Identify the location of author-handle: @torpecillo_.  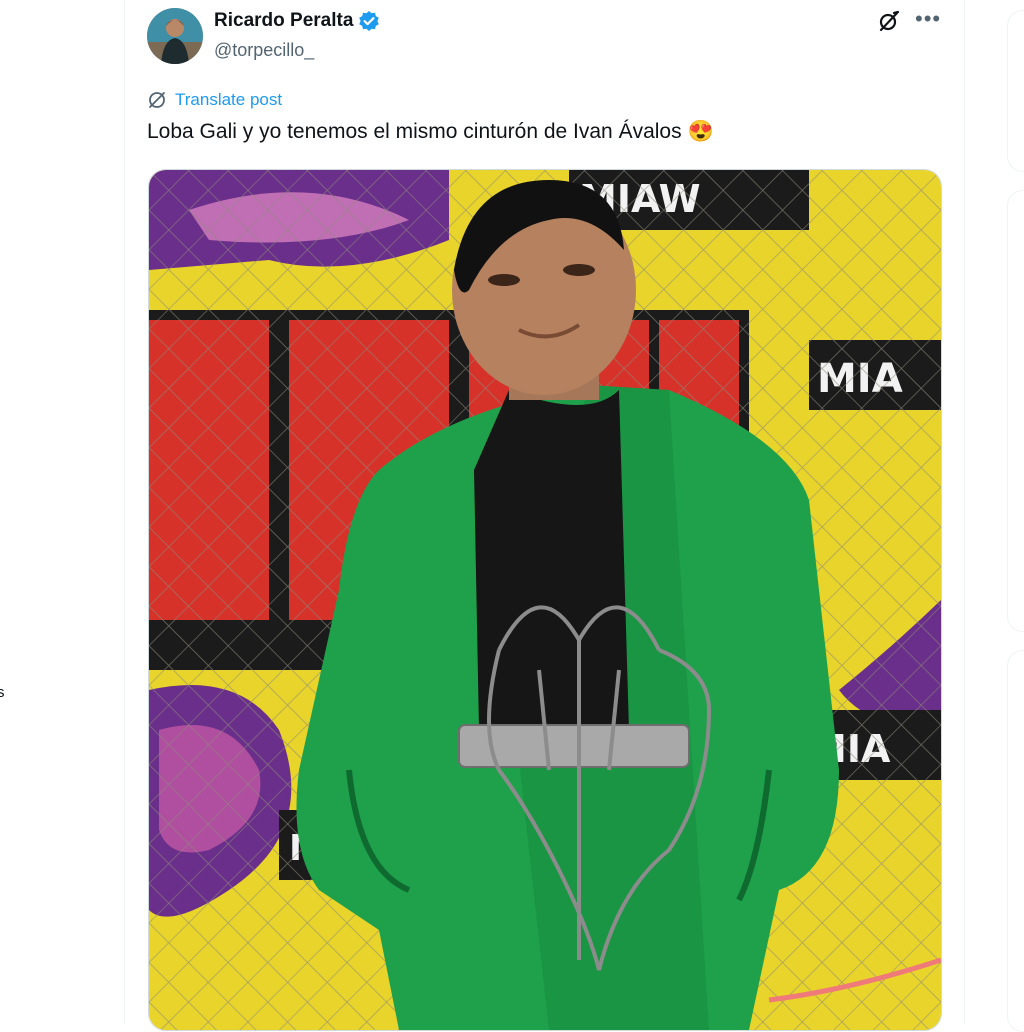
(264, 50).